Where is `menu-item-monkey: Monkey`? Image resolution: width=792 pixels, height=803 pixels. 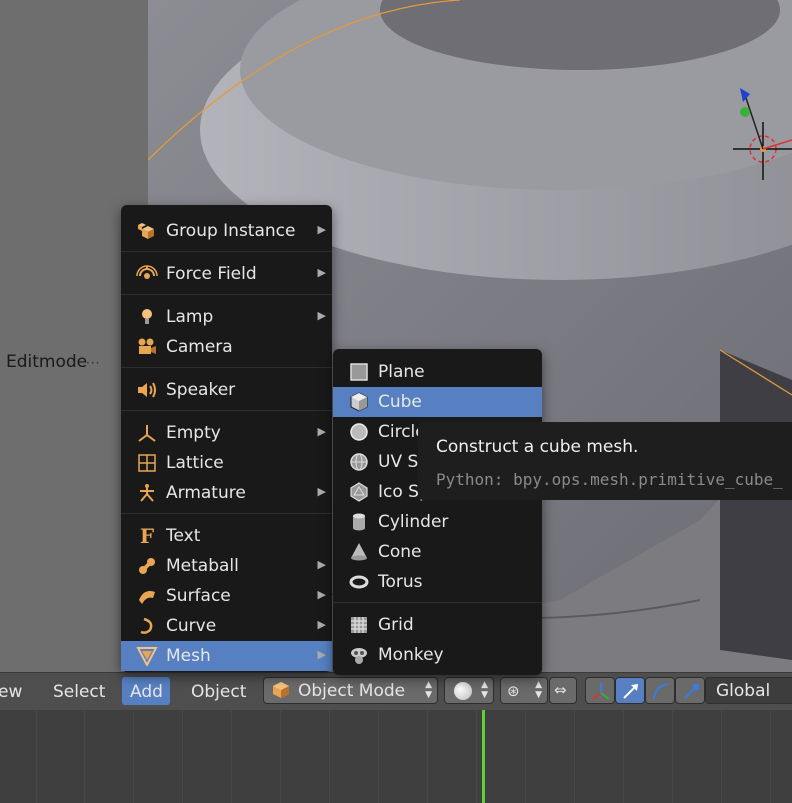 menu-item-monkey: Monkey is located at coordinates (437, 655).